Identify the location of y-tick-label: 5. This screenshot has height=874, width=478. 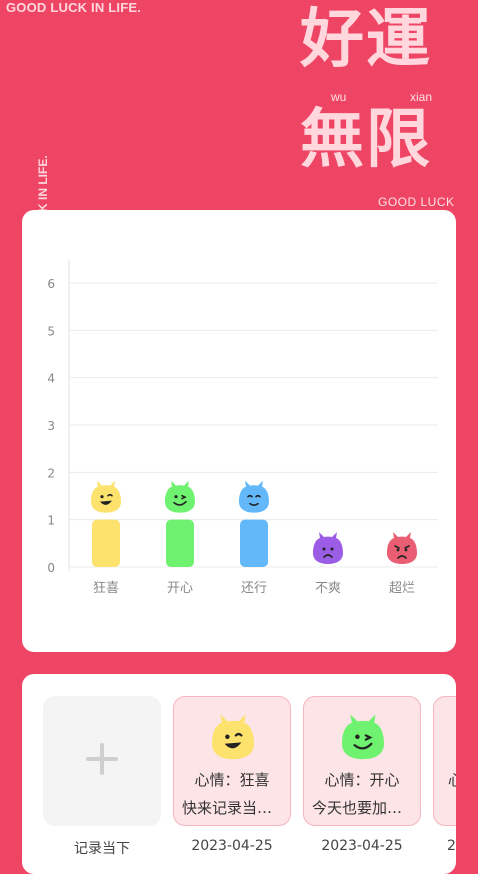
(51, 331).